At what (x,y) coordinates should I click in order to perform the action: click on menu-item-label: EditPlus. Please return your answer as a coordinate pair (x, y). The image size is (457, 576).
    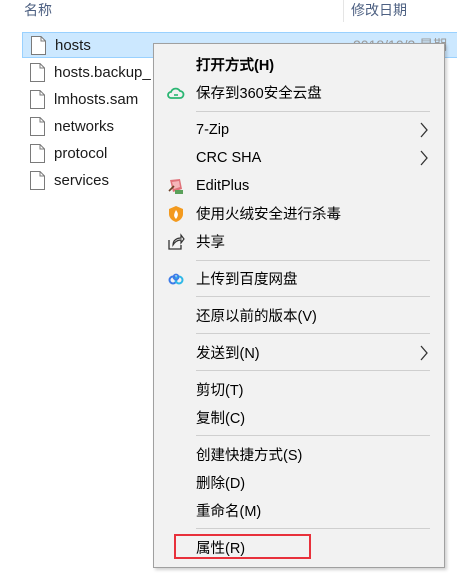
    Looking at the image, I should click on (223, 185).